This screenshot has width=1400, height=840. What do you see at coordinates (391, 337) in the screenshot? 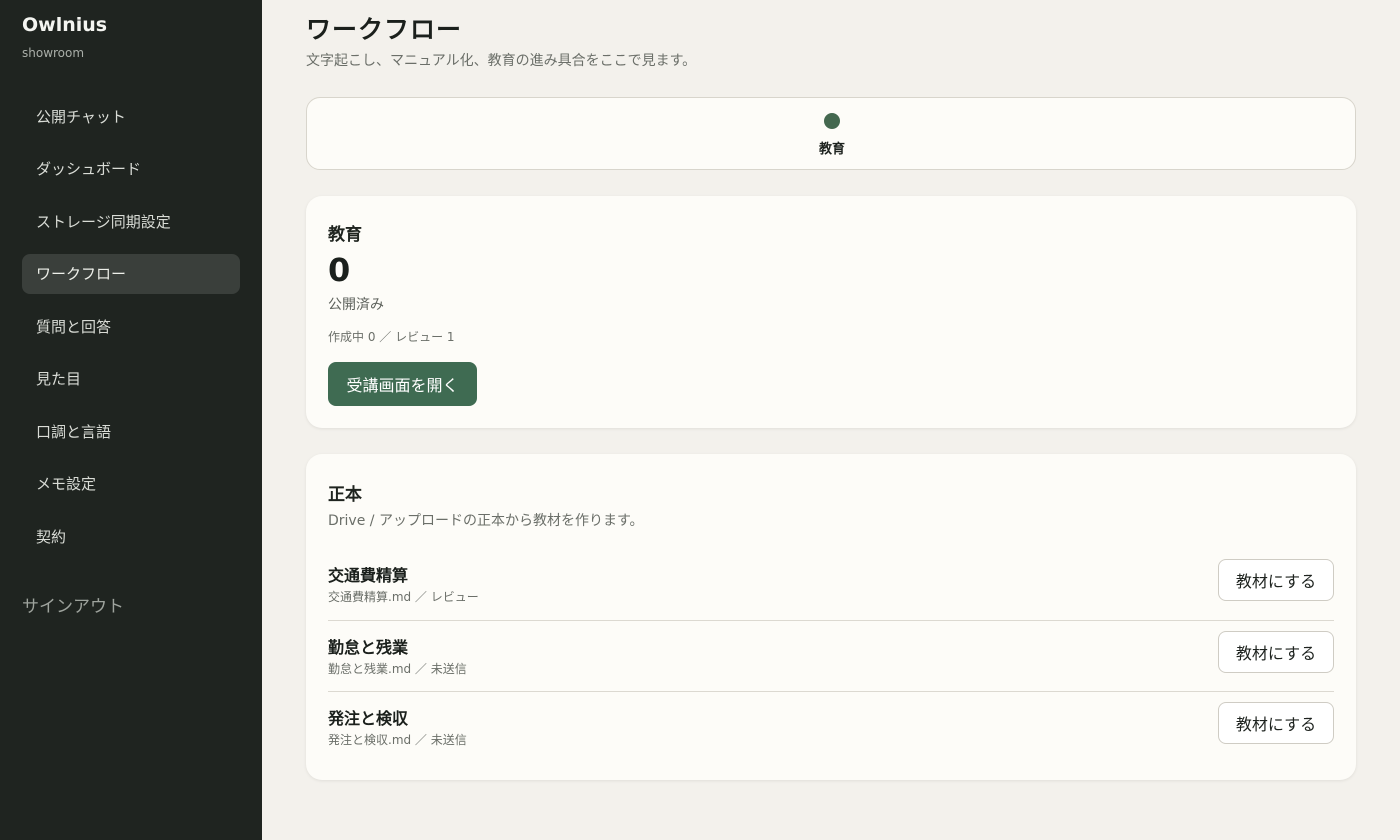
I see `education-status-meta: 作成中 0 ／ レビュー 1` at bounding box center [391, 337].